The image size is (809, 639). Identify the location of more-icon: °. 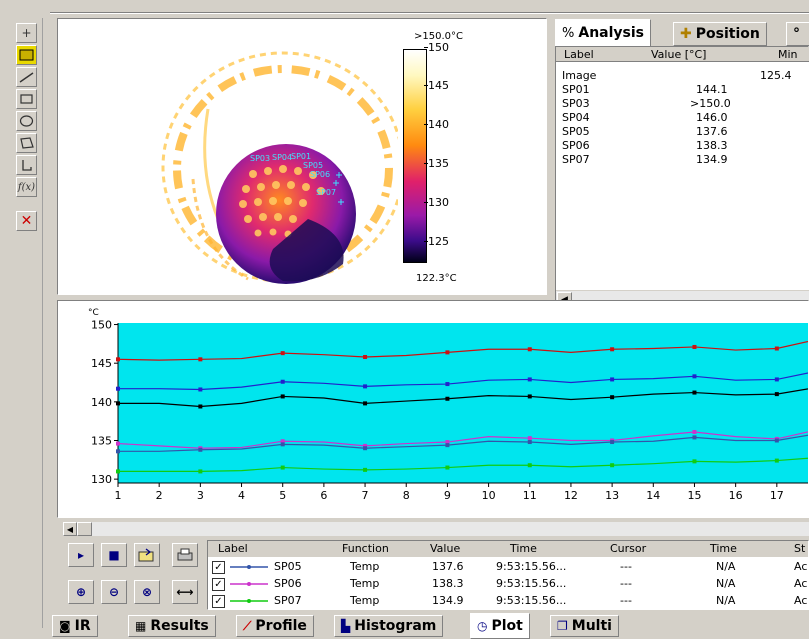
(796, 34).